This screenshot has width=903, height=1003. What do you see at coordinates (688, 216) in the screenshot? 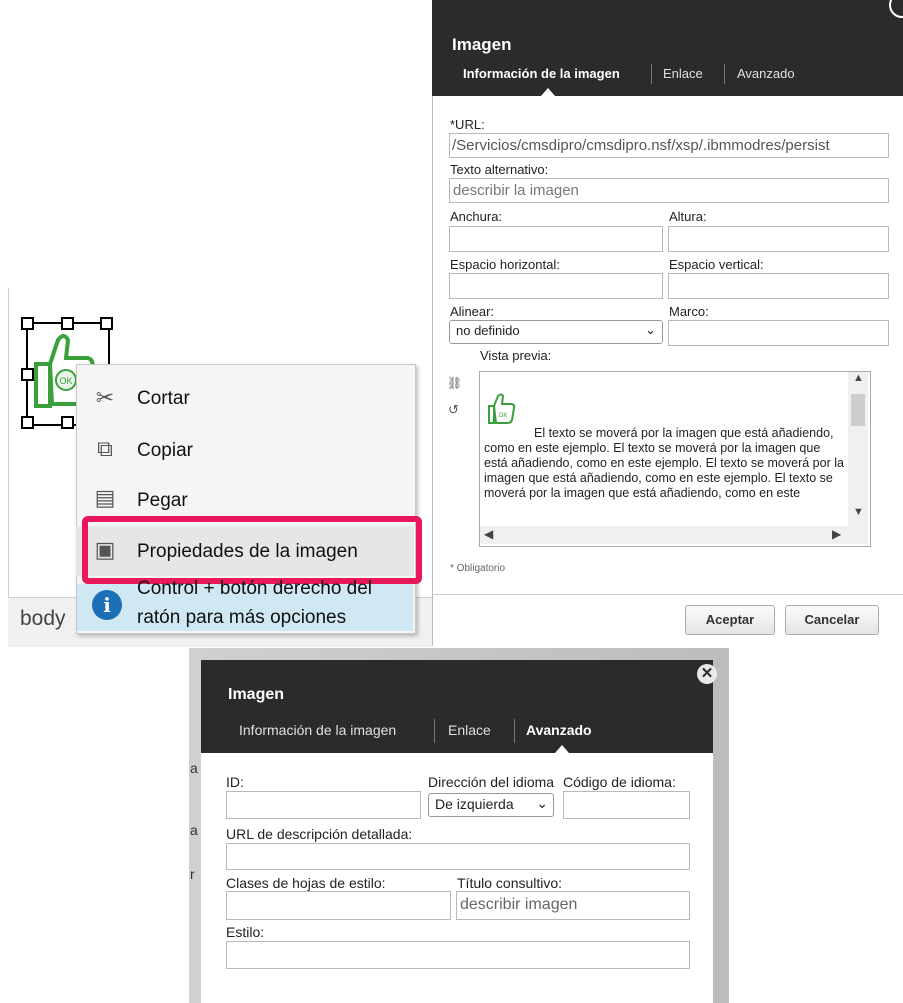
I see `height-label: Altura:` at bounding box center [688, 216].